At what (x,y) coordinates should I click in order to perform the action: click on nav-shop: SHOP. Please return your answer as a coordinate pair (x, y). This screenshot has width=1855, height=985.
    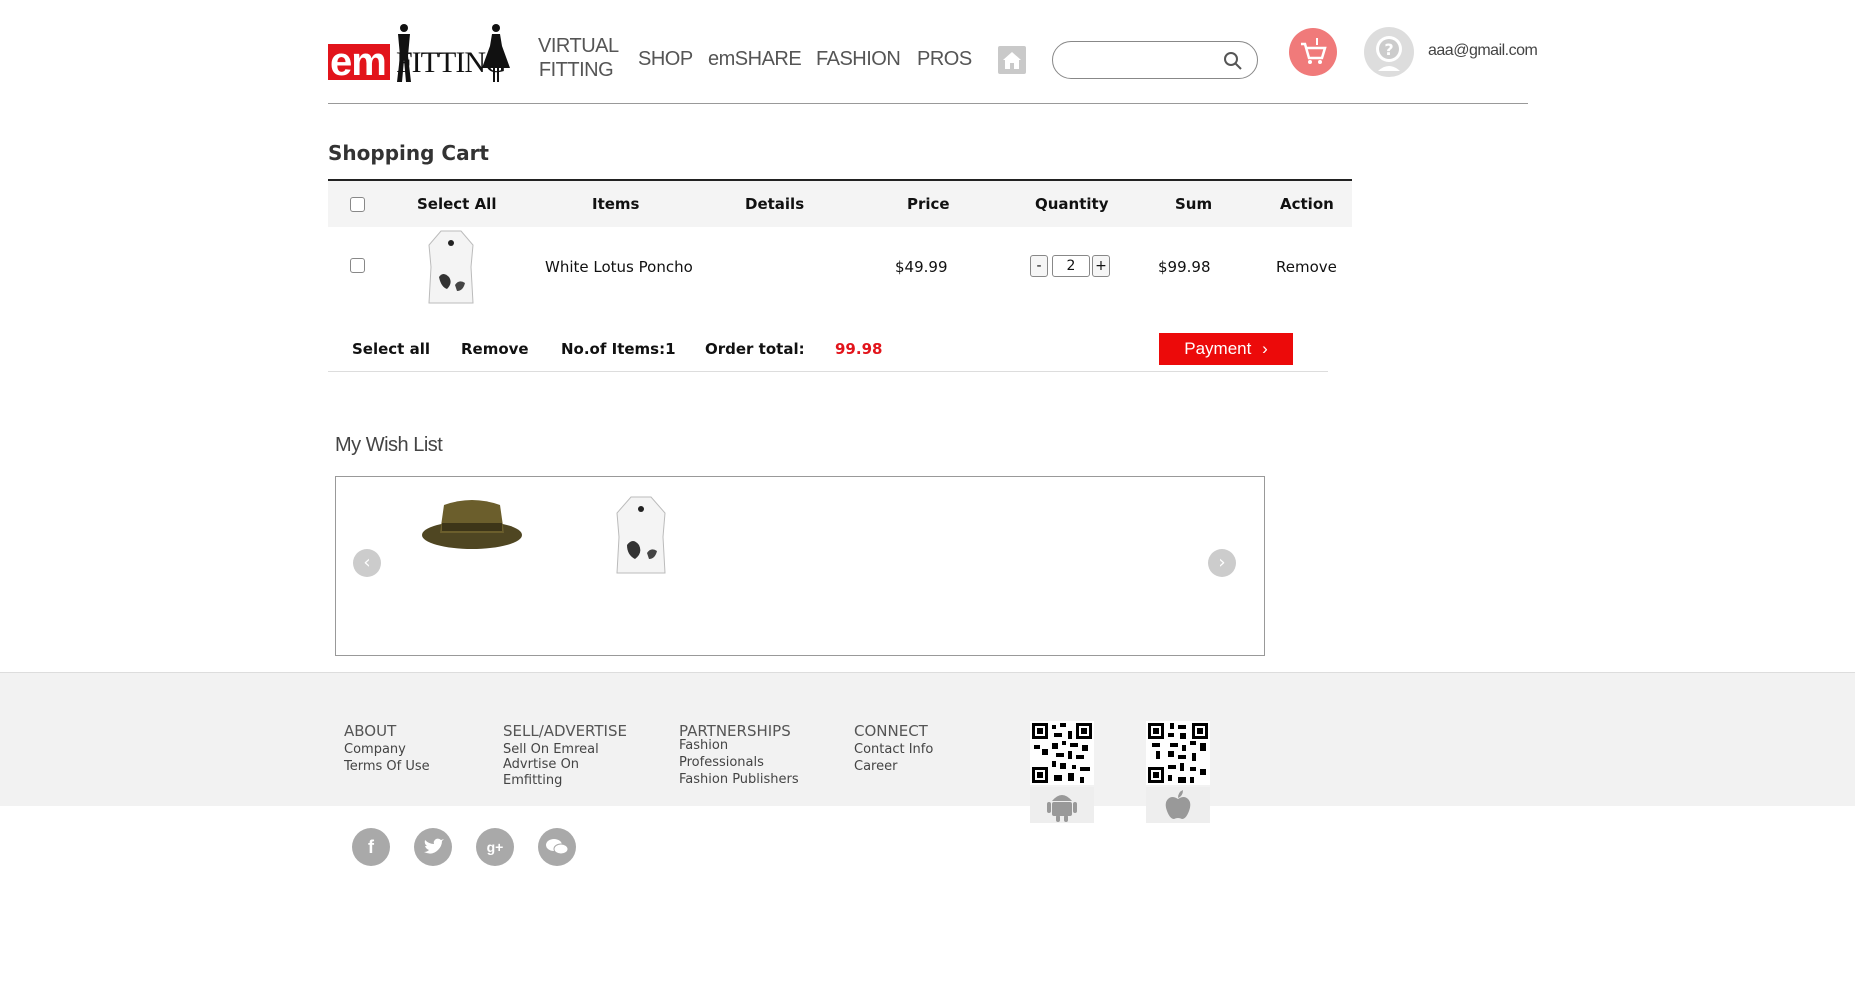
    Looking at the image, I should click on (665, 59).